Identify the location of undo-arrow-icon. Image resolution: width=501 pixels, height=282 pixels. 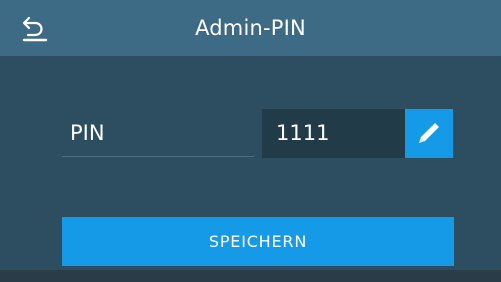
(35, 28).